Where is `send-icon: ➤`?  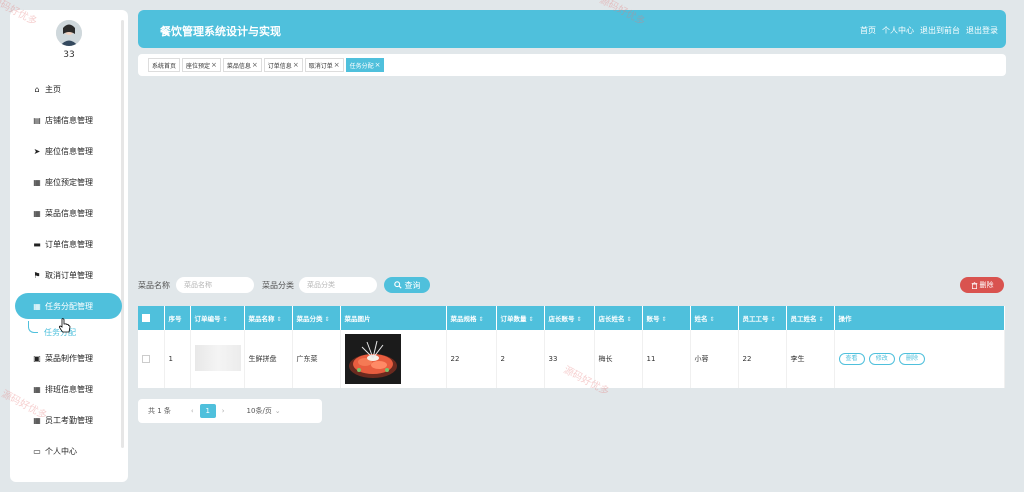 send-icon: ➤ is located at coordinates (37, 151).